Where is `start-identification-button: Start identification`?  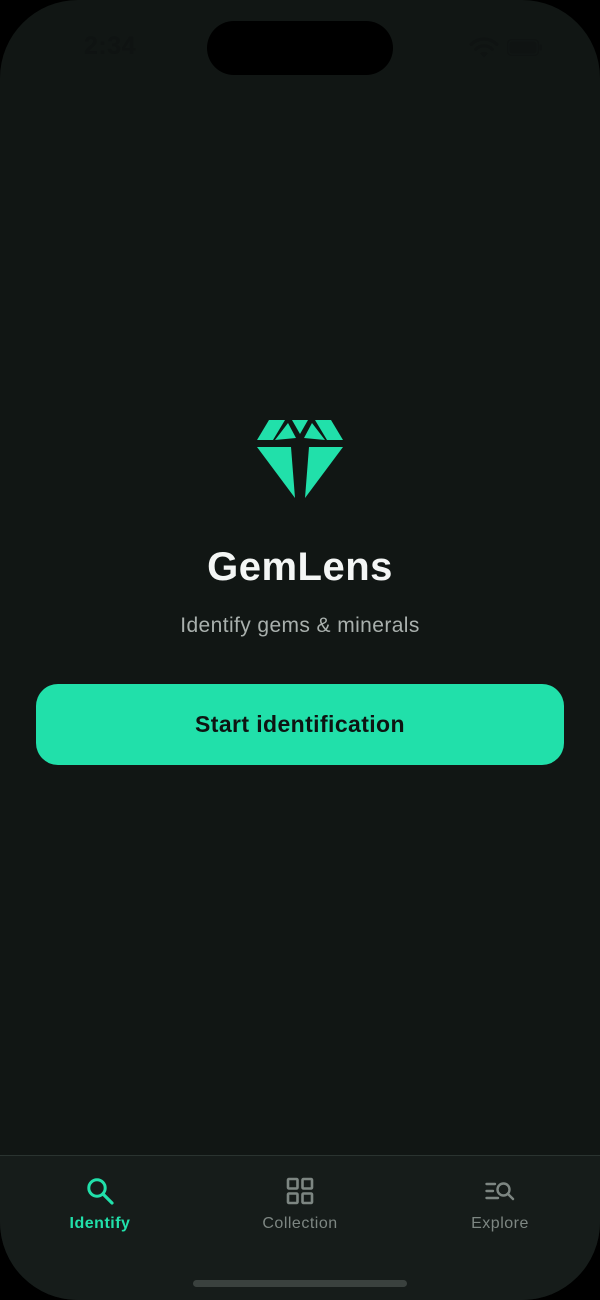
start-identification-button: Start identification is located at coordinates (300, 724).